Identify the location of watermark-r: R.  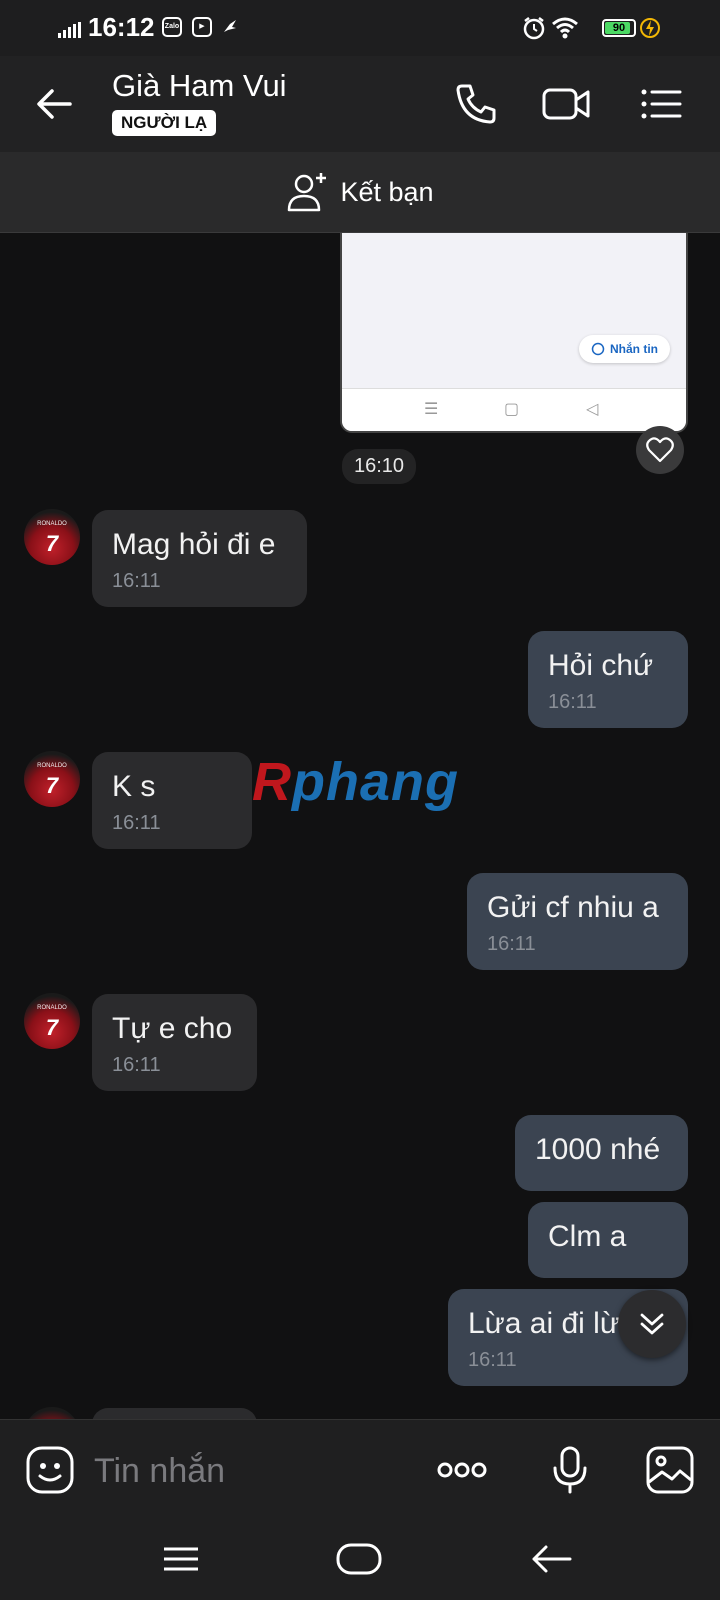
(272, 782).